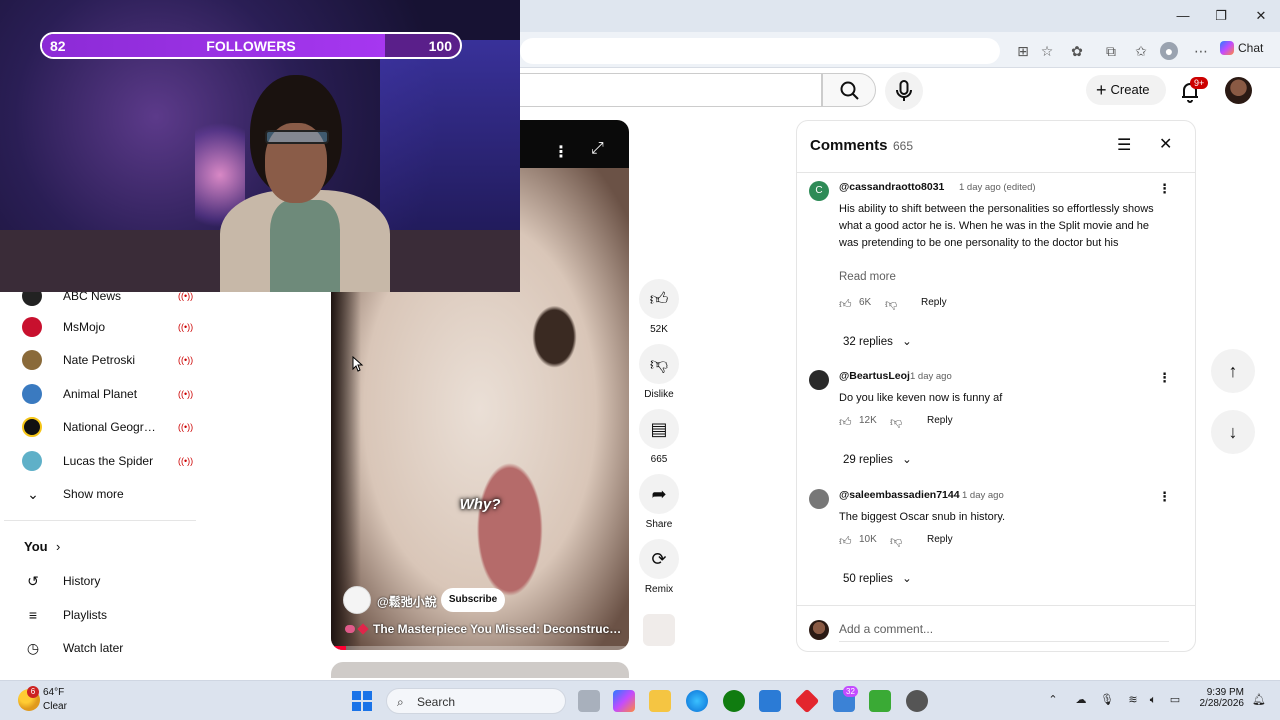 This screenshot has height=720, width=1280. Describe the element at coordinates (907, 342) in the screenshot. I see `chevron-down-icon: ⌄` at that location.